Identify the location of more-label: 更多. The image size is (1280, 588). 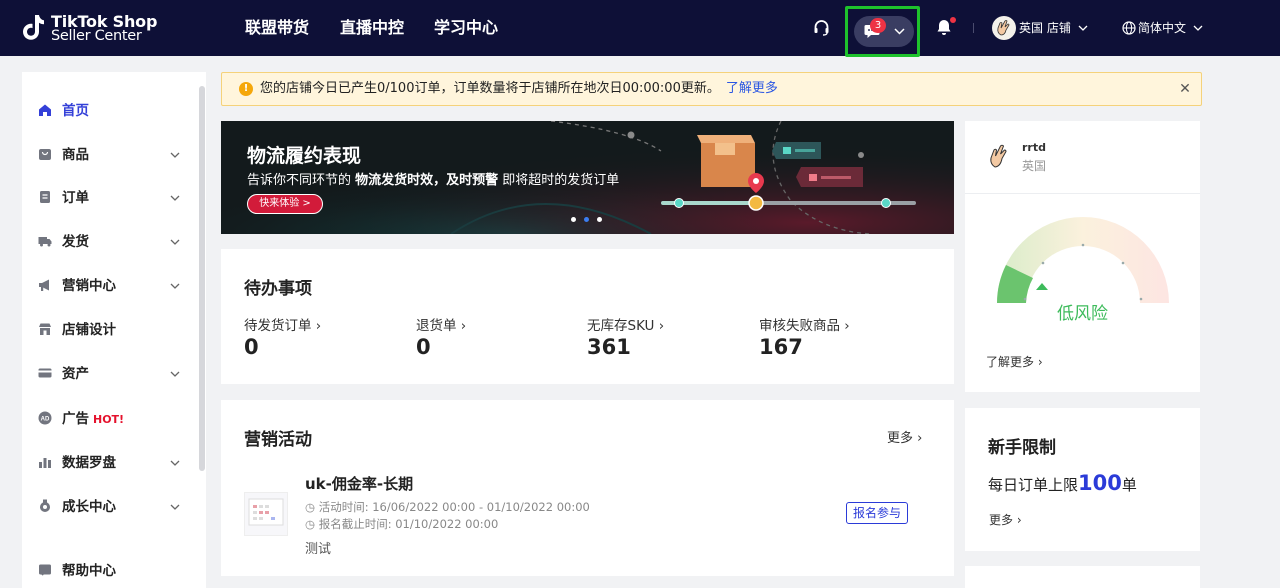
(1001, 520).